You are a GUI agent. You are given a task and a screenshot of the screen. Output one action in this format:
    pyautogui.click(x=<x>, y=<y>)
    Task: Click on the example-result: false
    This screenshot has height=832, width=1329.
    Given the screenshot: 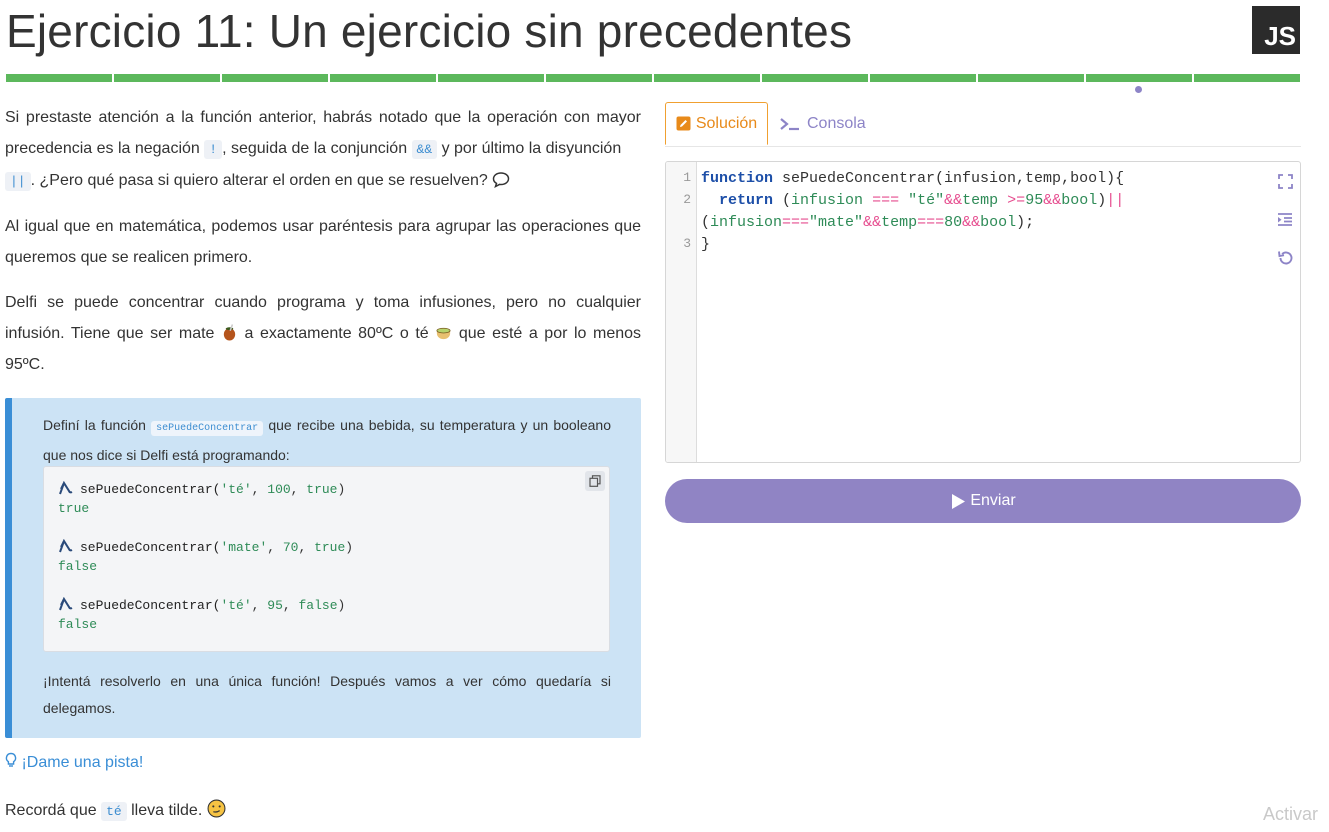 What is the action you would take?
    pyautogui.click(x=78, y=624)
    